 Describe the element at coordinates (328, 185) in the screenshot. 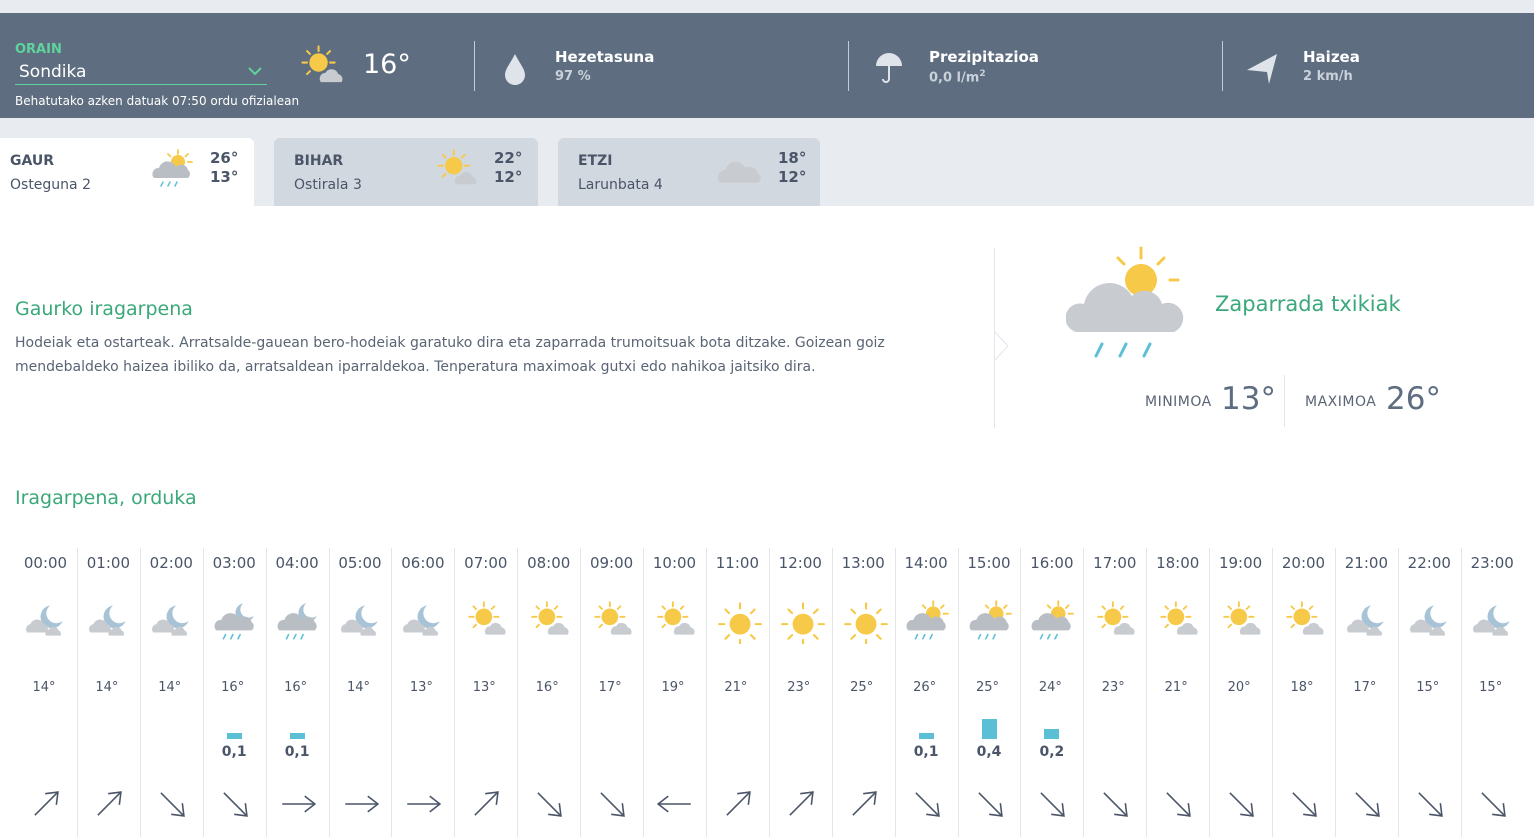

I see `day-date: Ostirala 3` at that location.